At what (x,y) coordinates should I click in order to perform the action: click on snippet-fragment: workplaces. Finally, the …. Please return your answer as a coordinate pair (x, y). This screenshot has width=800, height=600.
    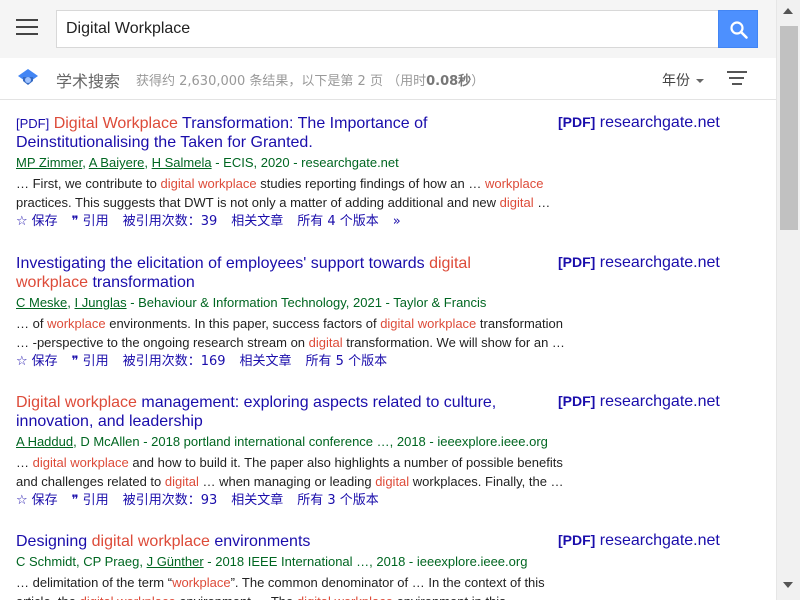
    Looking at the image, I should click on (486, 481).